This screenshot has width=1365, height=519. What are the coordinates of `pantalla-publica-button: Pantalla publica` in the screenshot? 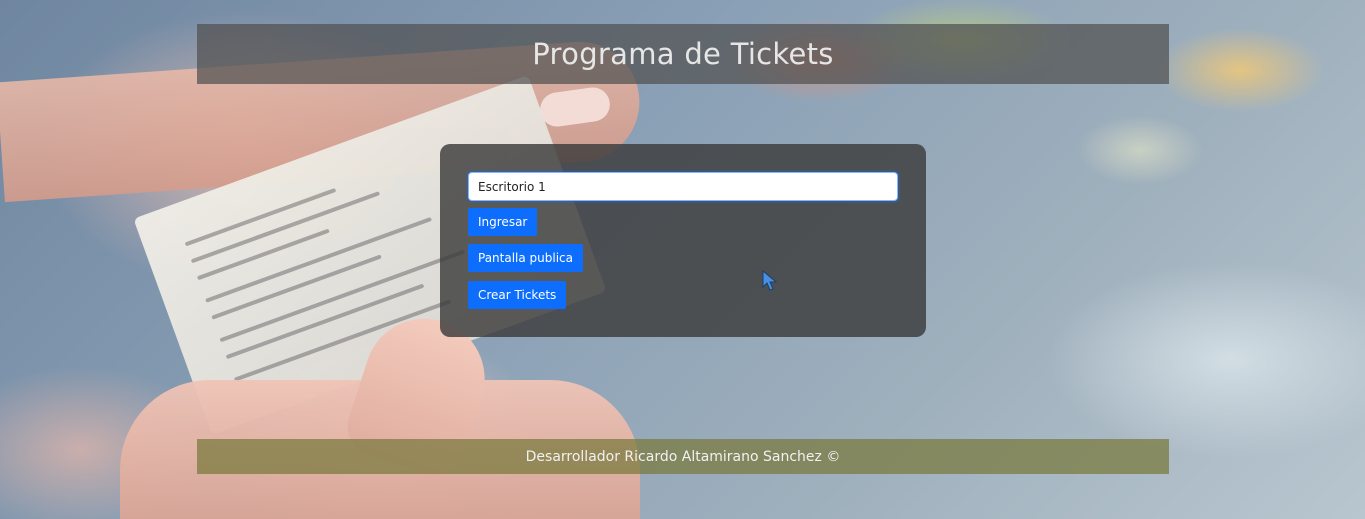 It's located at (526, 258).